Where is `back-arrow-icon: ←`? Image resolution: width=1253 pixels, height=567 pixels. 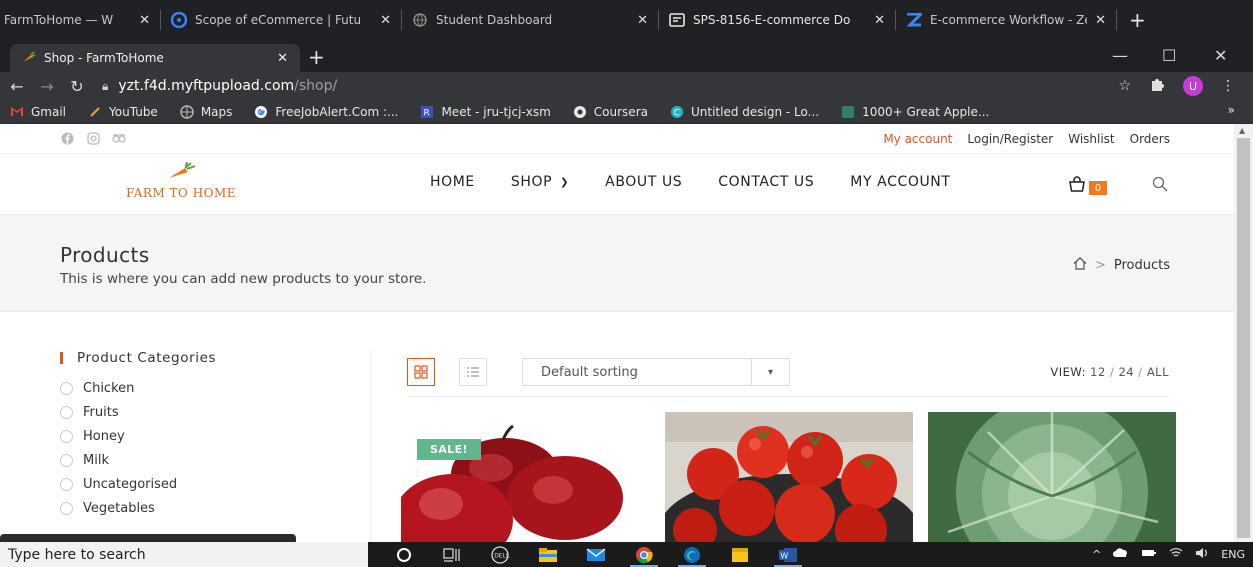
back-arrow-icon: ← is located at coordinates (17, 86).